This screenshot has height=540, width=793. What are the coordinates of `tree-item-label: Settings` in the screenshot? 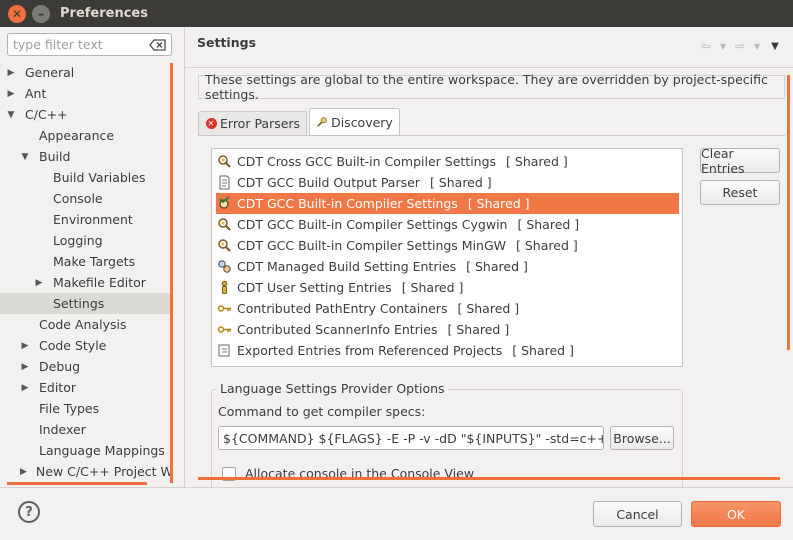 It's located at (79, 303).